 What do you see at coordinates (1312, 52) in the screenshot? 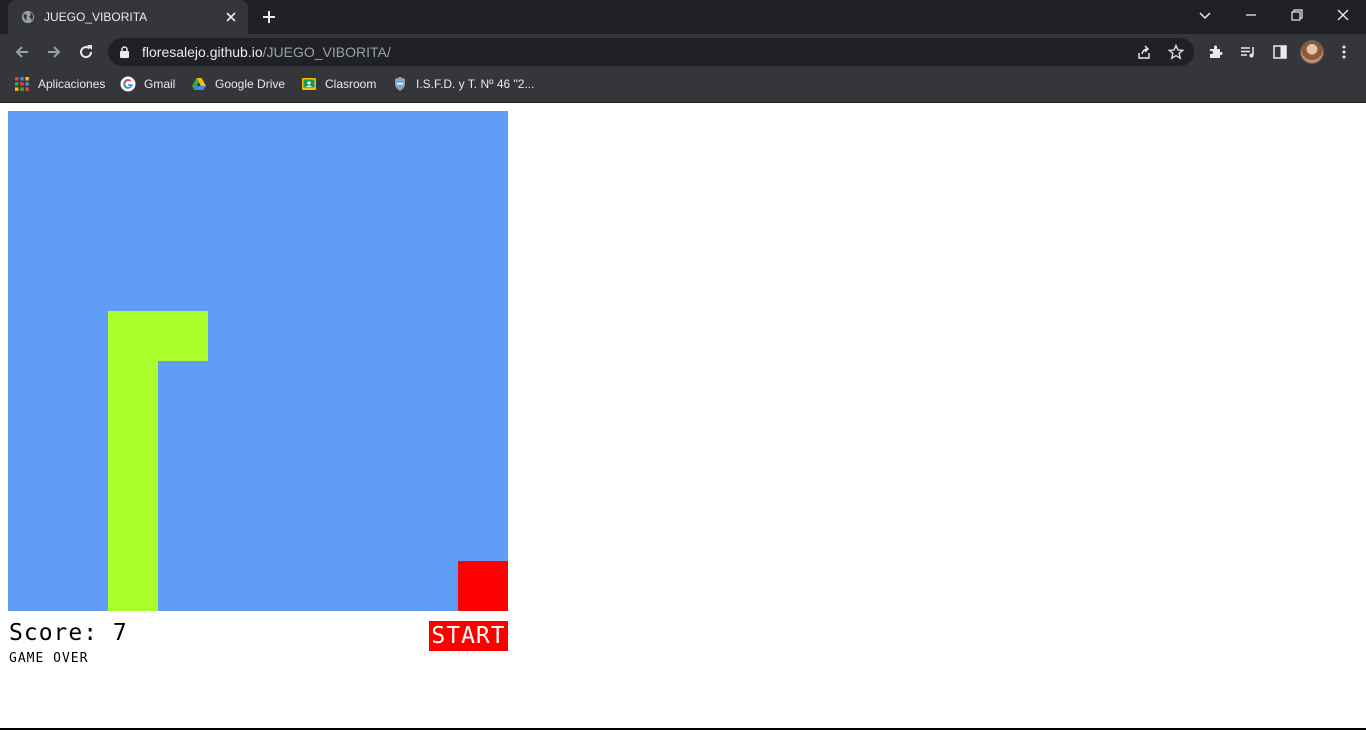
I see `profile-avatar` at bounding box center [1312, 52].